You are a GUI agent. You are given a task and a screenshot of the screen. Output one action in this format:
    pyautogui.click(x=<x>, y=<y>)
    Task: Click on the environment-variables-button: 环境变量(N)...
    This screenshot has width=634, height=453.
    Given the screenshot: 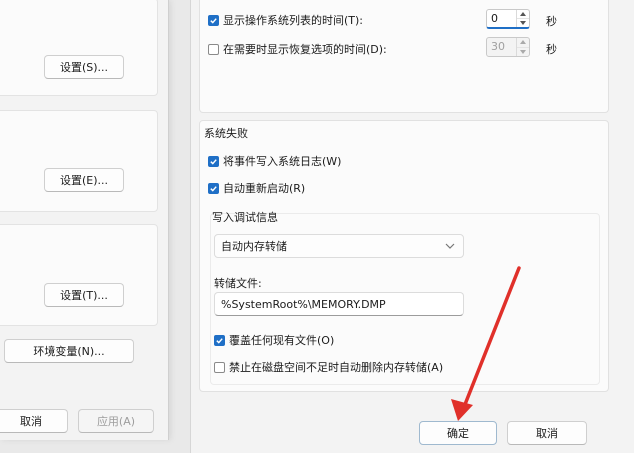 What is the action you would take?
    pyautogui.click(x=69, y=351)
    